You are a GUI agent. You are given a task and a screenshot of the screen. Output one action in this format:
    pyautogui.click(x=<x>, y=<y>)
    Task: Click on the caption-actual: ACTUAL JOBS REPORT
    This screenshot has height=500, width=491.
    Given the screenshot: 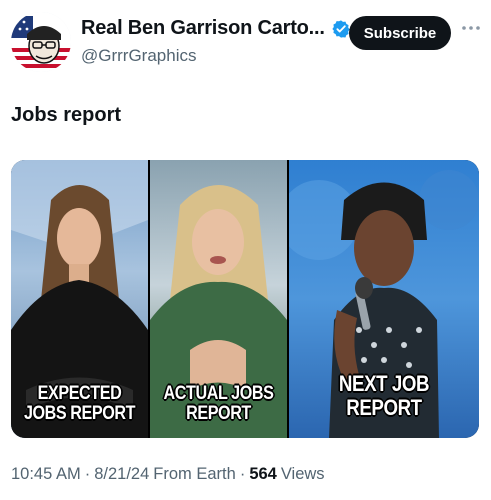 What is the action you would take?
    pyautogui.click(x=218, y=403)
    